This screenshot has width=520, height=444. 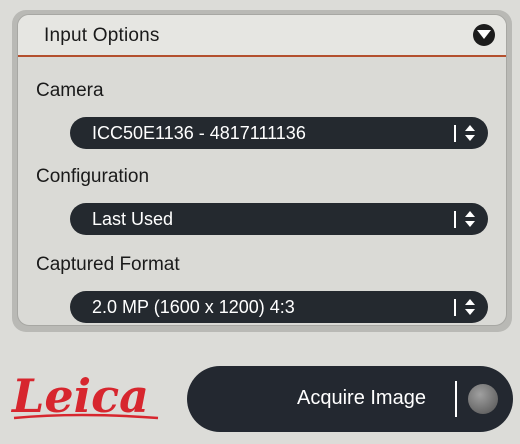 I want to click on captured-format-select: 2.0 MP (1600 x 1200) 4:3, so click(x=279, y=307).